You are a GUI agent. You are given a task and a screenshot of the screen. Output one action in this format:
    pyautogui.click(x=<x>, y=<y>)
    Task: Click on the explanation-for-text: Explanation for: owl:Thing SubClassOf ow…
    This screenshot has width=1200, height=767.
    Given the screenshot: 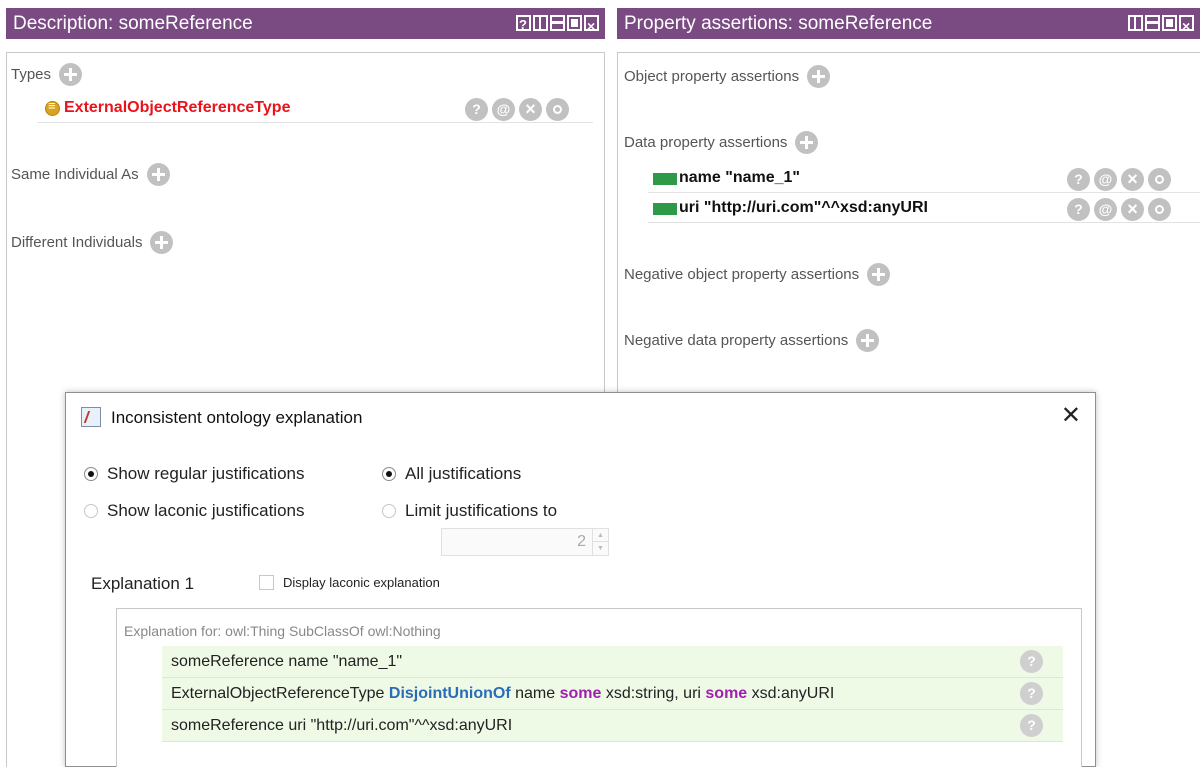 What is the action you would take?
    pyautogui.click(x=282, y=631)
    